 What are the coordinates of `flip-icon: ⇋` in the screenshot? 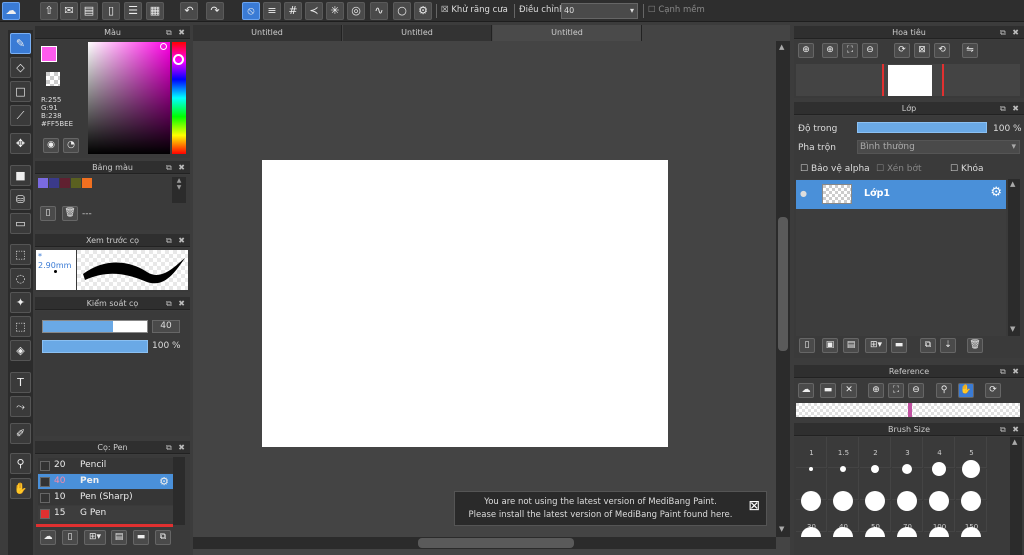 It's located at (970, 50).